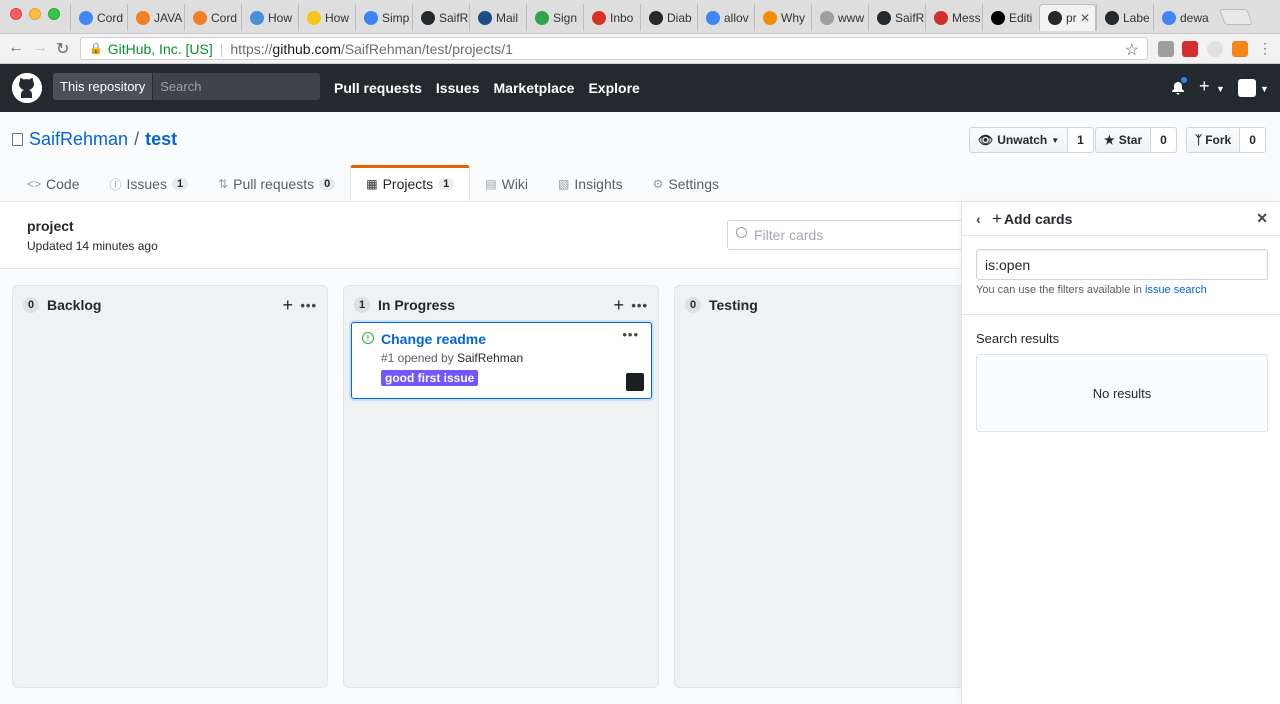  I want to click on browser-tab: Why, so click(782, 17).